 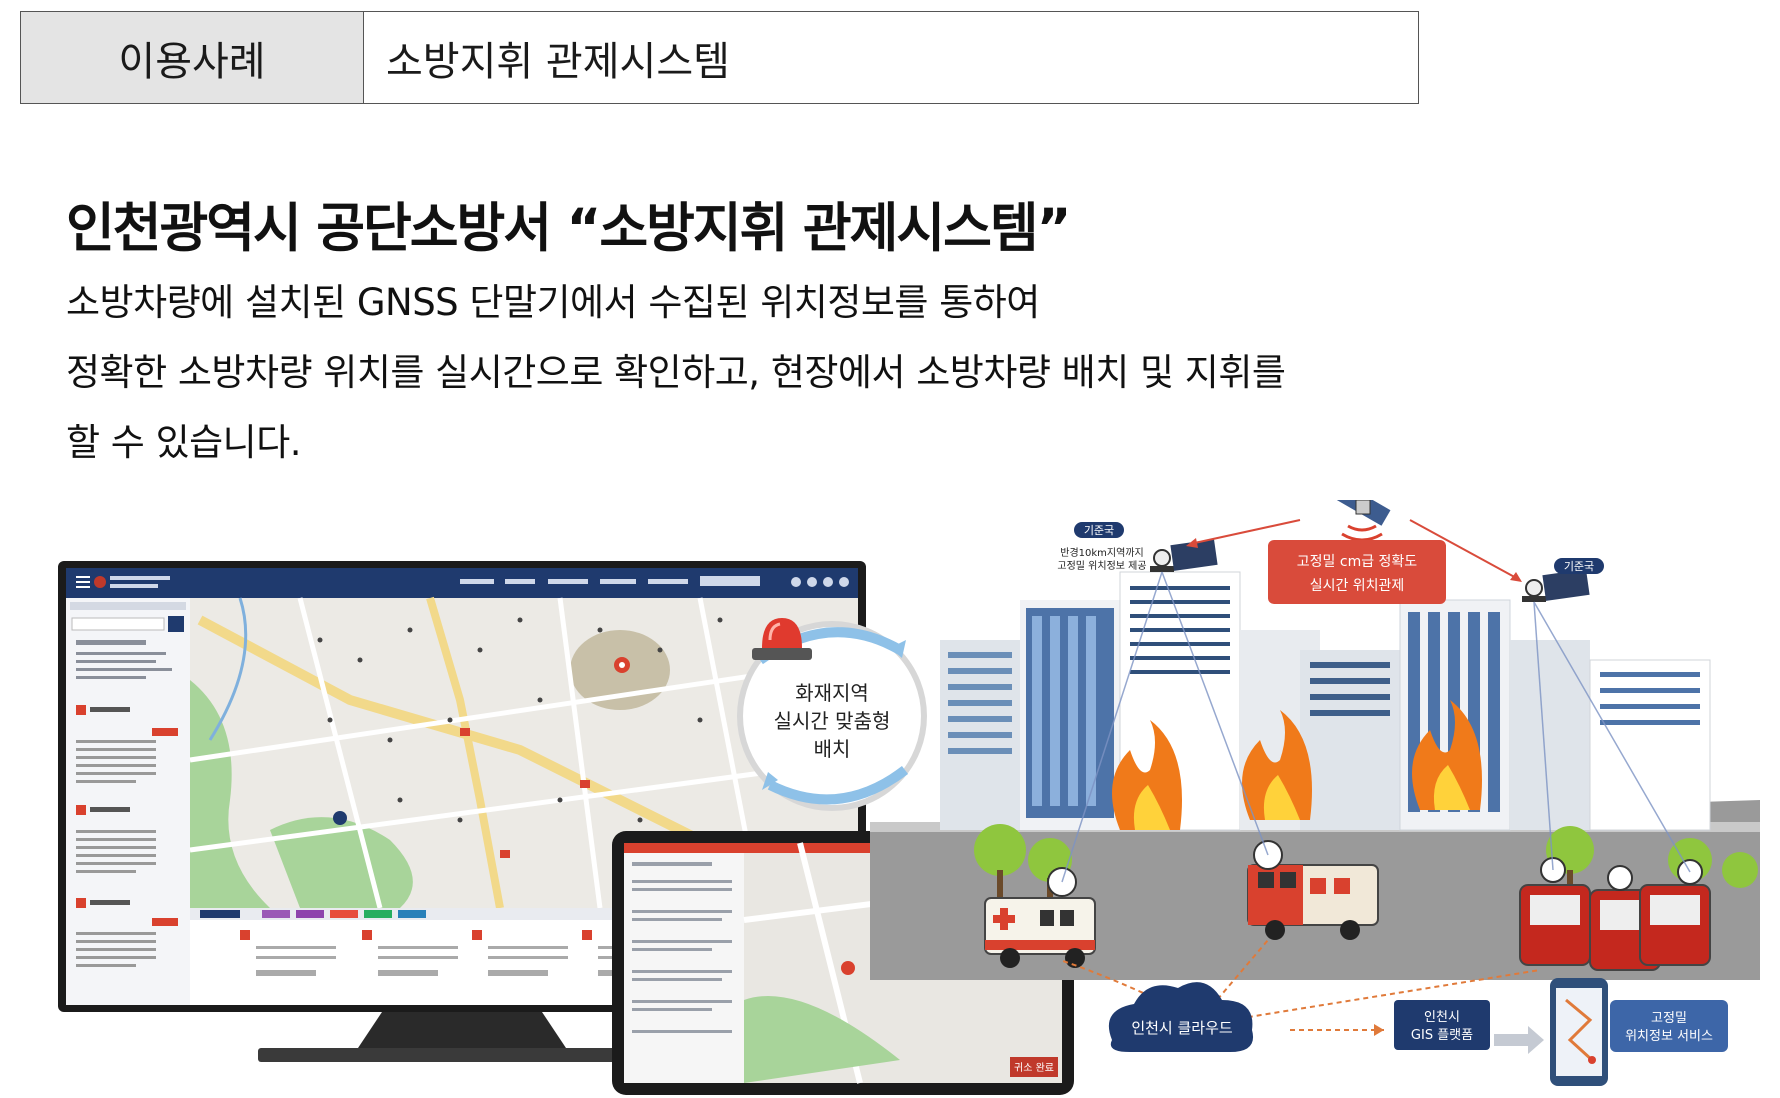 I want to click on accuracy-line-1: 고정밀 cm급 정확도, so click(x=1357, y=562).